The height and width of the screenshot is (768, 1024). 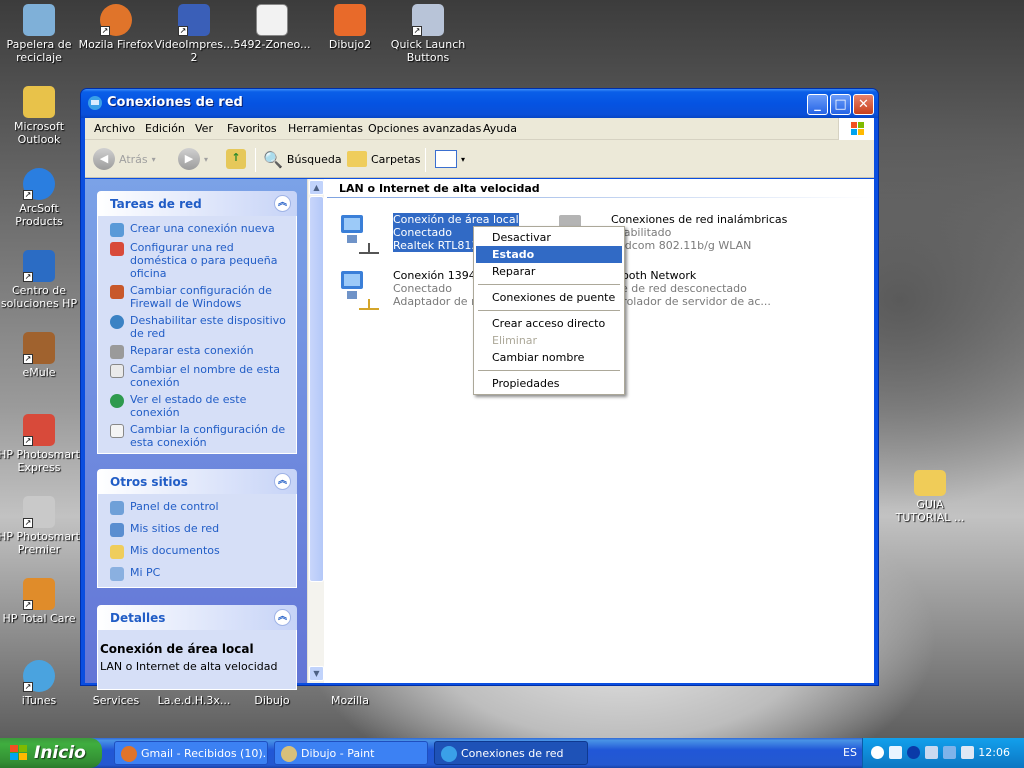 What do you see at coordinates (174, 506) in the screenshot?
I see `place-label: Panel de control` at bounding box center [174, 506].